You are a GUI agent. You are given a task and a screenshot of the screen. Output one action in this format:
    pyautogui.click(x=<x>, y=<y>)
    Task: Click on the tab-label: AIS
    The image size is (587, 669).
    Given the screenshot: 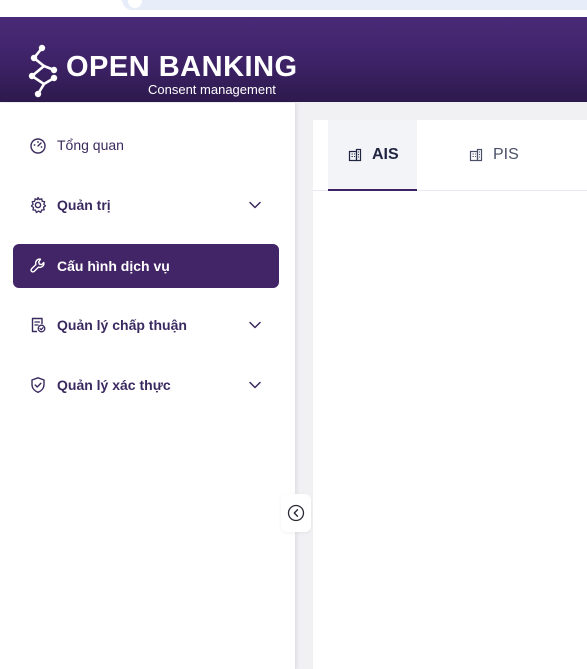 What is the action you would take?
    pyautogui.click(x=385, y=154)
    